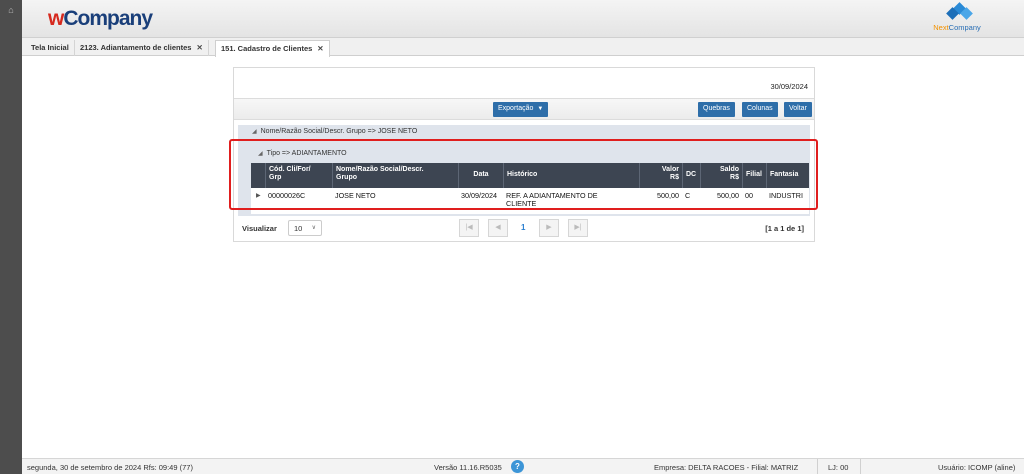 The height and width of the screenshot is (474, 1024). Describe the element at coordinates (469, 228) in the screenshot. I see `first-page-button: |◀` at that location.